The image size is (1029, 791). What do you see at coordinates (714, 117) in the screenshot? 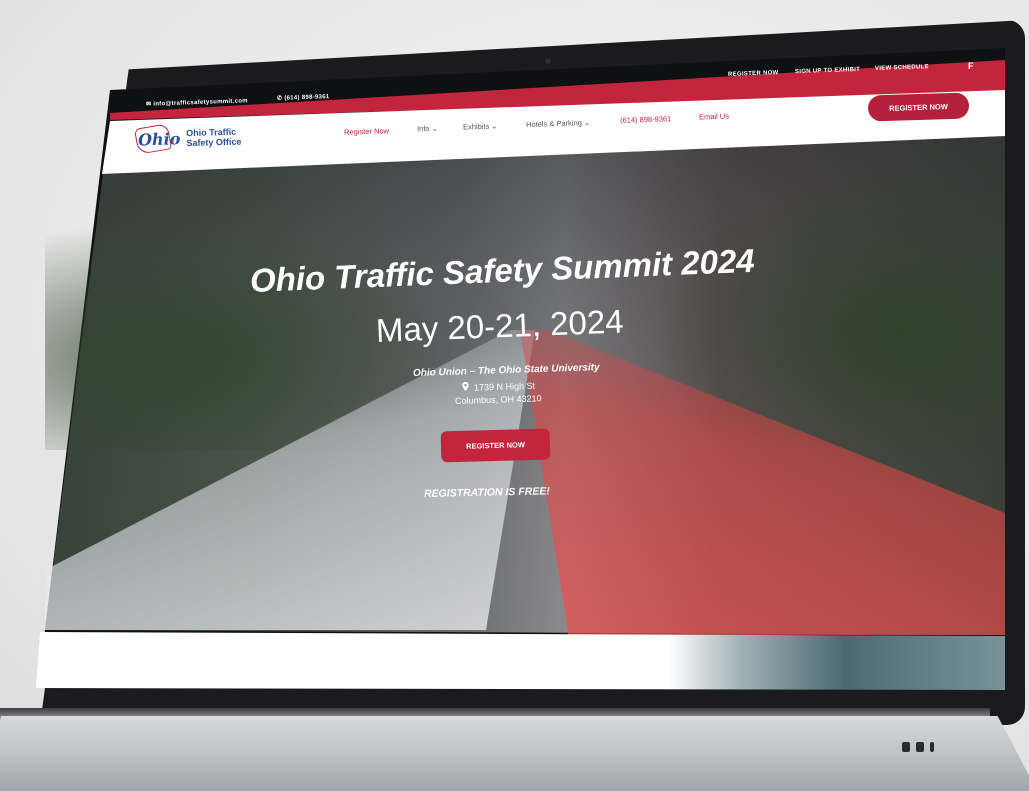
I see `nav-email-us: Email Us` at bounding box center [714, 117].